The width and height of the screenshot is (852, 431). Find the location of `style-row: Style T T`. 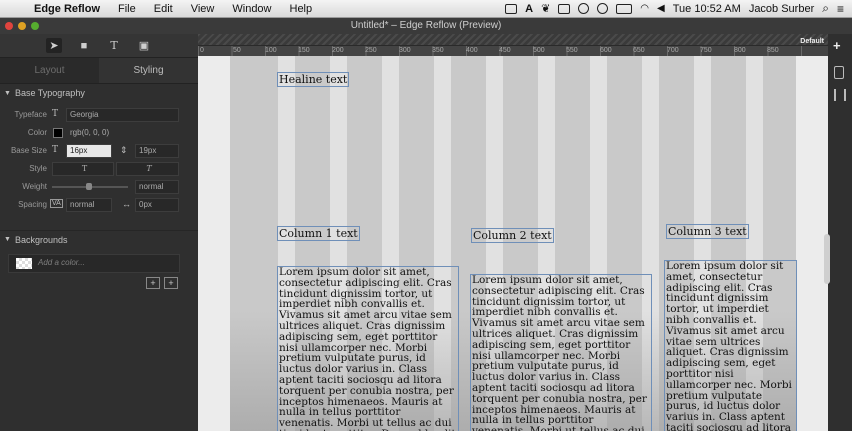

style-row: Style T T is located at coordinates (99, 169).